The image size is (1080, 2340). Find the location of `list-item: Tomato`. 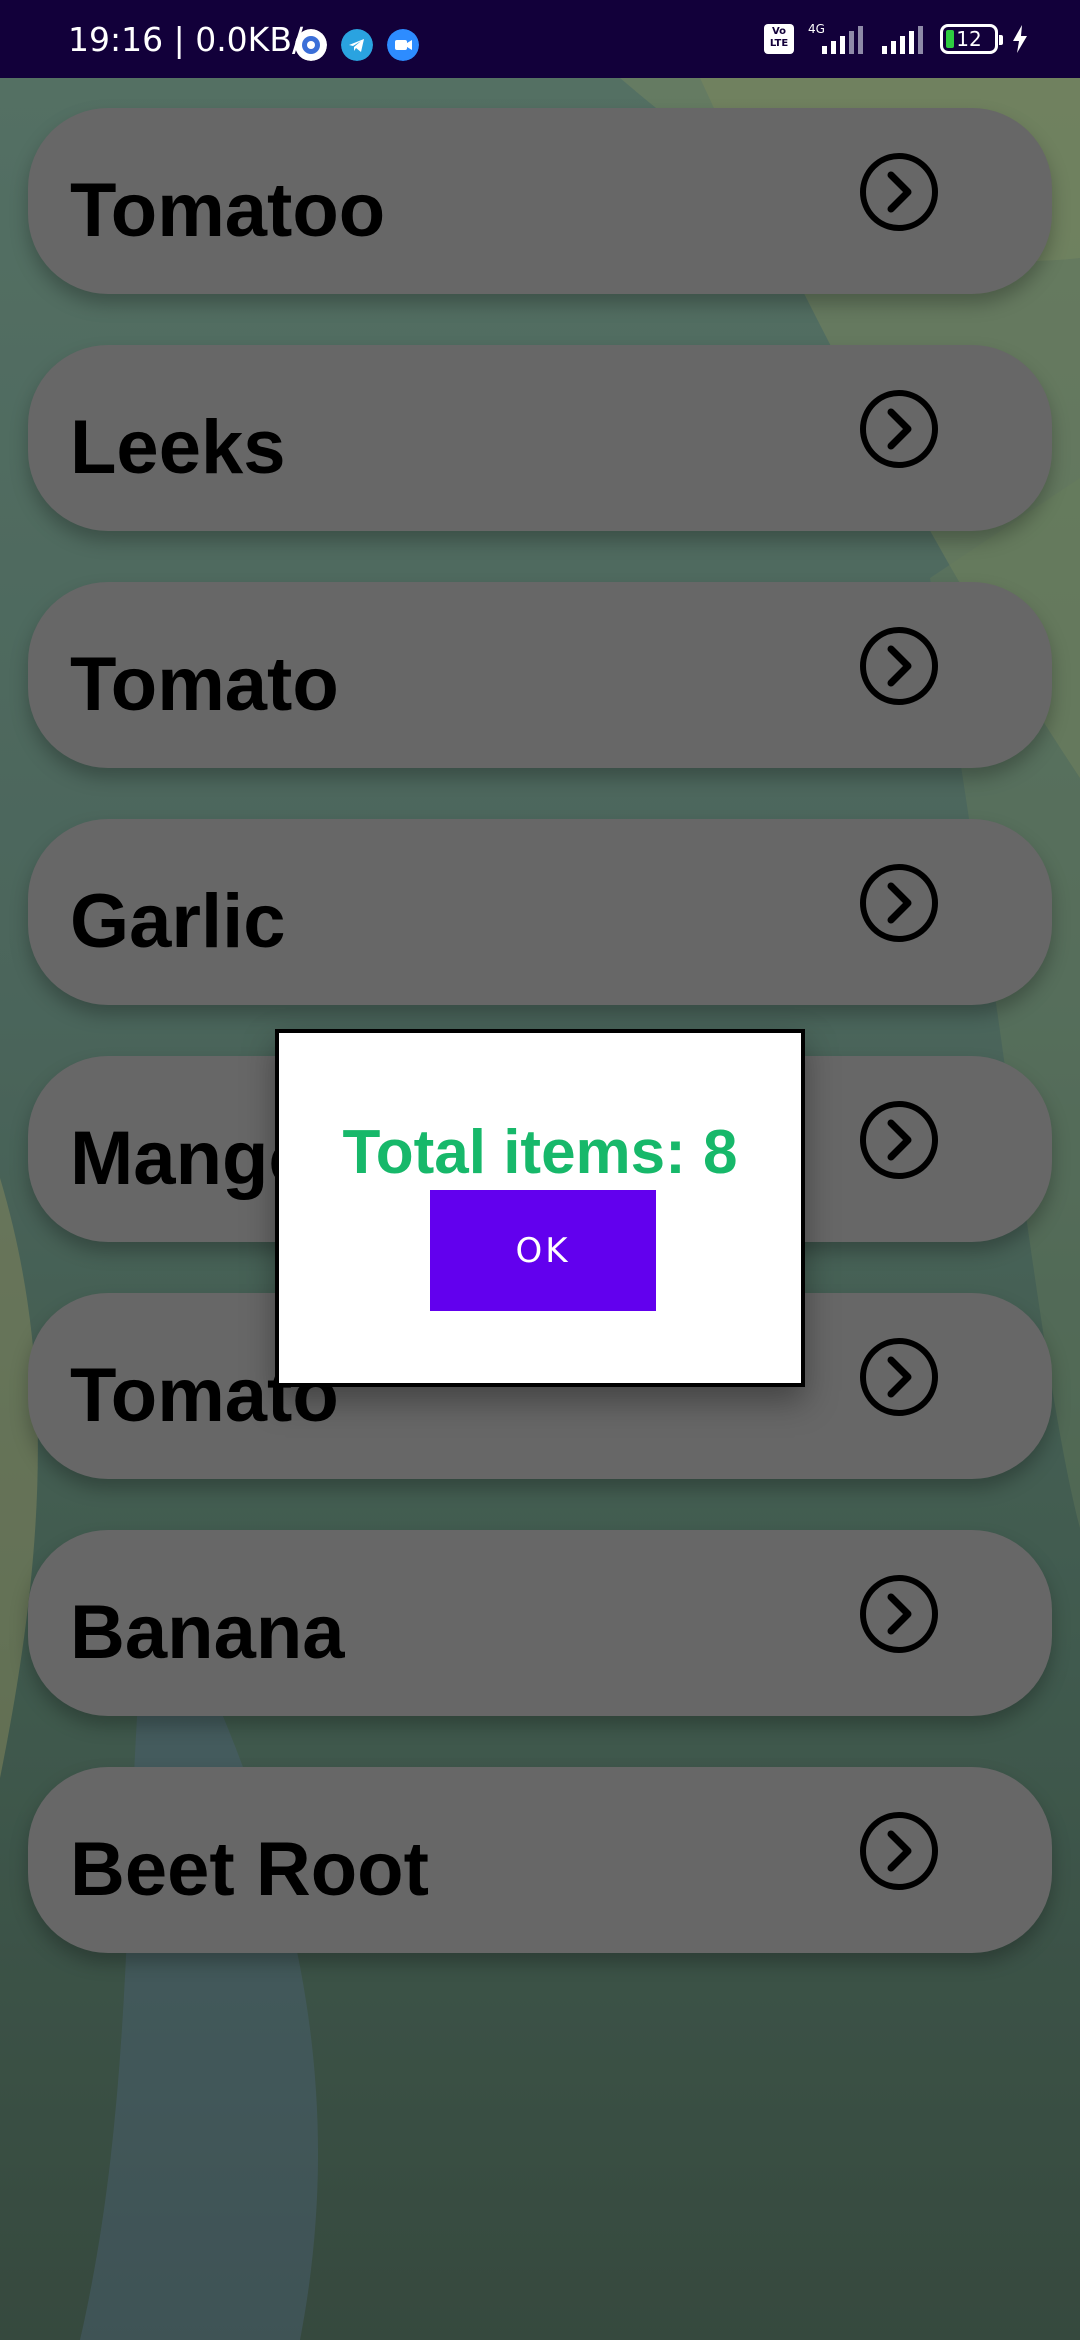

list-item: Tomato is located at coordinates (540, 675).